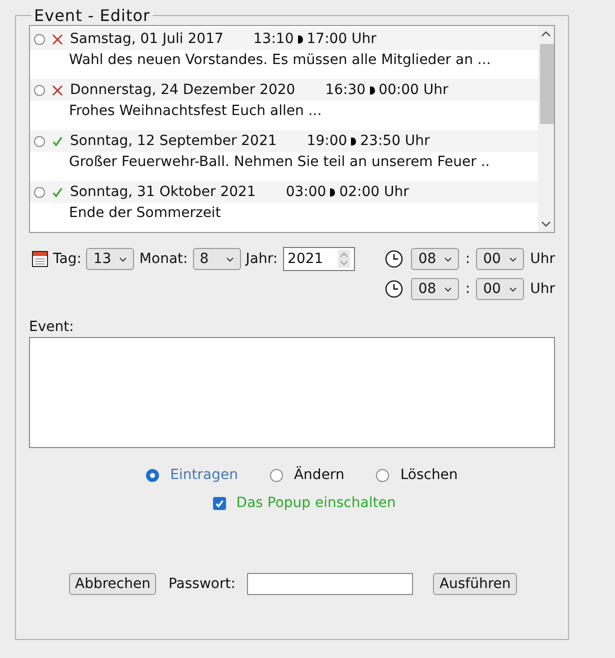 Image resolution: width=615 pixels, height=658 pixels. I want to click on event-start: 03:00, so click(306, 192).